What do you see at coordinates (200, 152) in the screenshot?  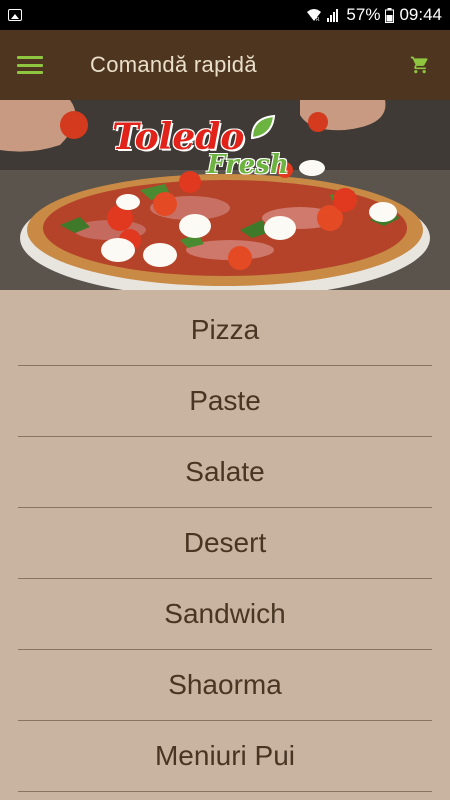 I see `toledo-fresh-logo: Toledo Fresh` at bounding box center [200, 152].